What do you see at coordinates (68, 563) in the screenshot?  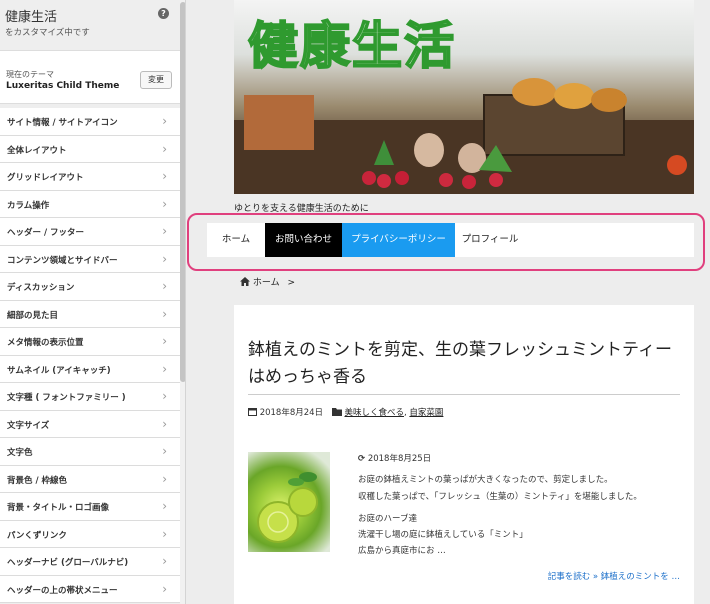 I see `customizer-section-label: ヘッダーナビ (グローバルナビ)` at bounding box center [68, 563].